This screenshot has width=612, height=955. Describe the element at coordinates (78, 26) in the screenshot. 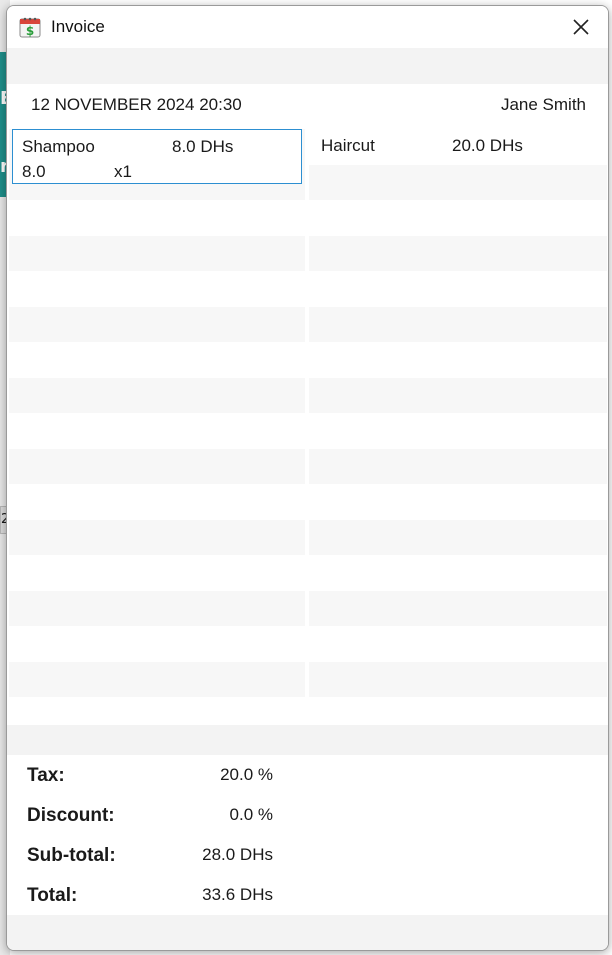

I see `window-title: Invoice` at that location.